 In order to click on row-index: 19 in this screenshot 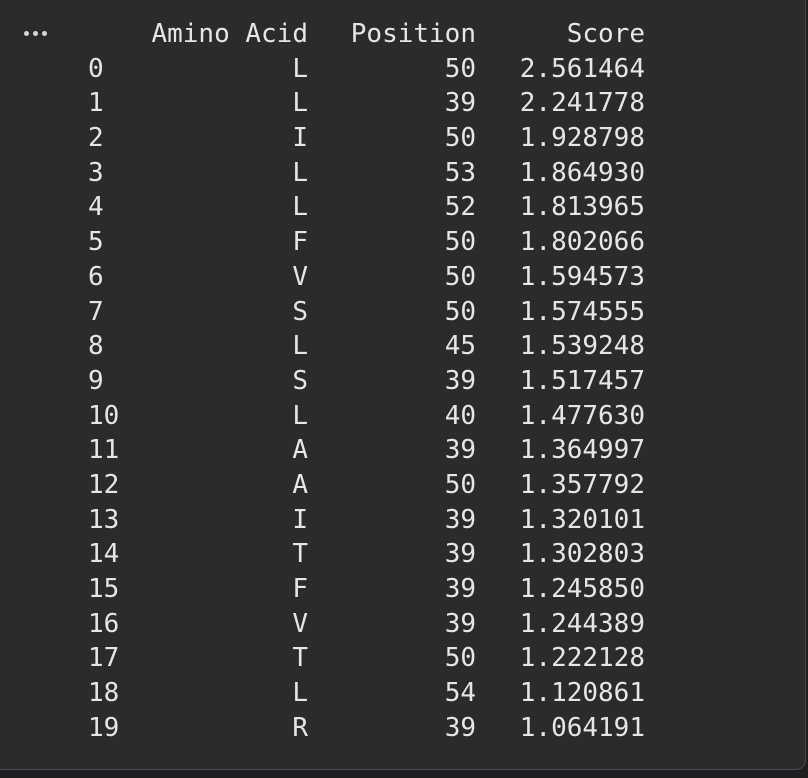, I will do `click(104, 727)`.